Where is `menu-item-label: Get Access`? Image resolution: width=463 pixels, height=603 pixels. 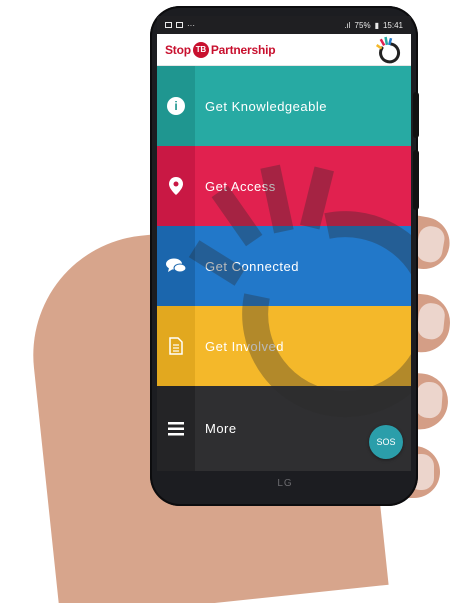
menu-item-label: Get Access is located at coordinates (240, 186).